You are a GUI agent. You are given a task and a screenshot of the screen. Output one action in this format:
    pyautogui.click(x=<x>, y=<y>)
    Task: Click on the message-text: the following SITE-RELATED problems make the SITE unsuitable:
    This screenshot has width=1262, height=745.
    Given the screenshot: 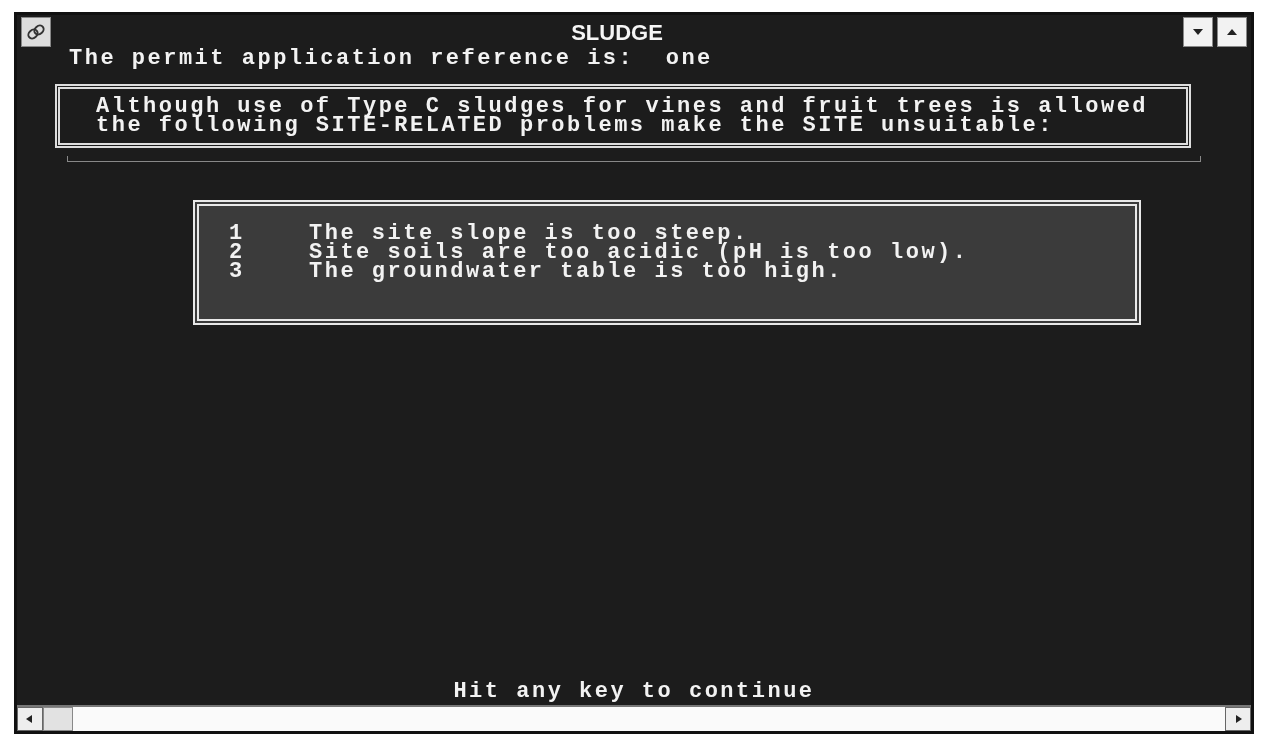 What is the action you would take?
    pyautogui.click(x=575, y=125)
    